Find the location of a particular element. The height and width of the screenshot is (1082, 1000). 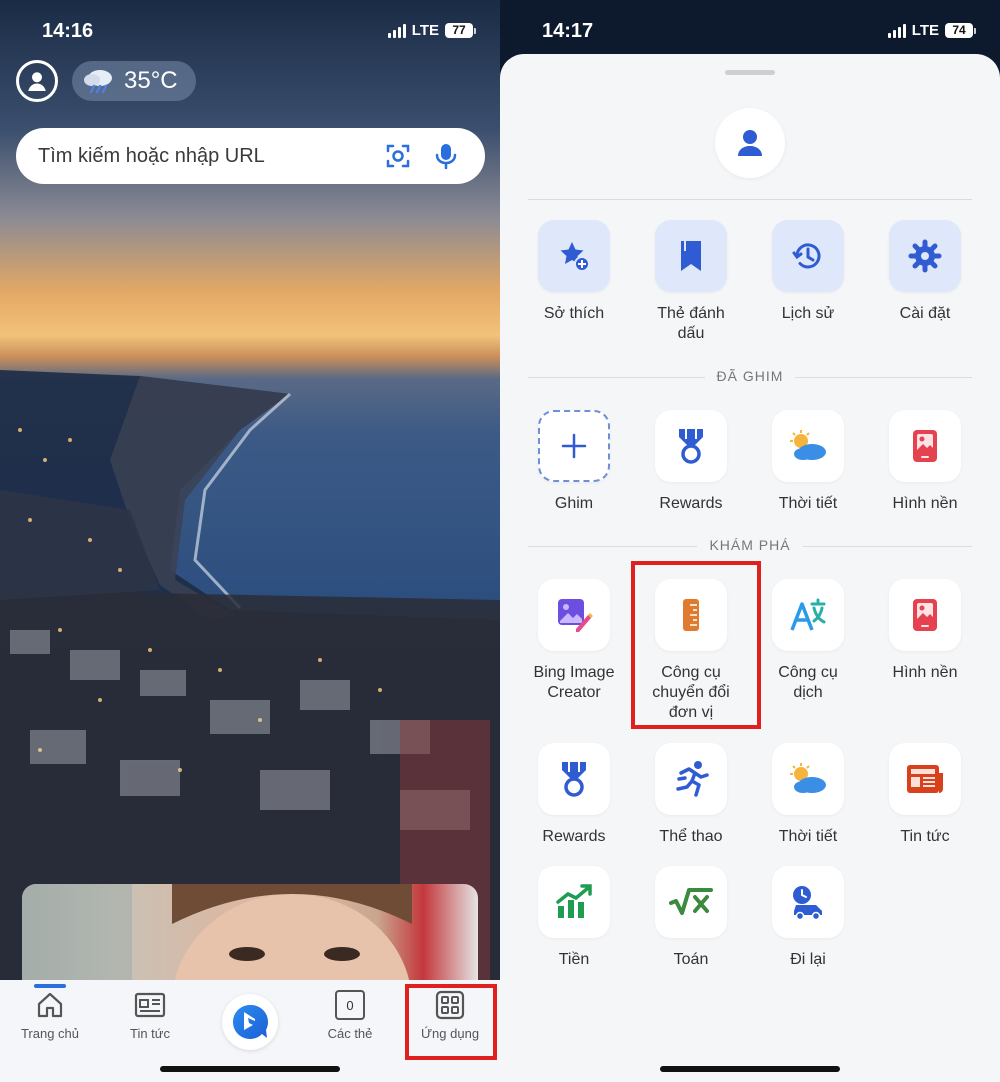

microphone-icon is located at coordinates (446, 157).